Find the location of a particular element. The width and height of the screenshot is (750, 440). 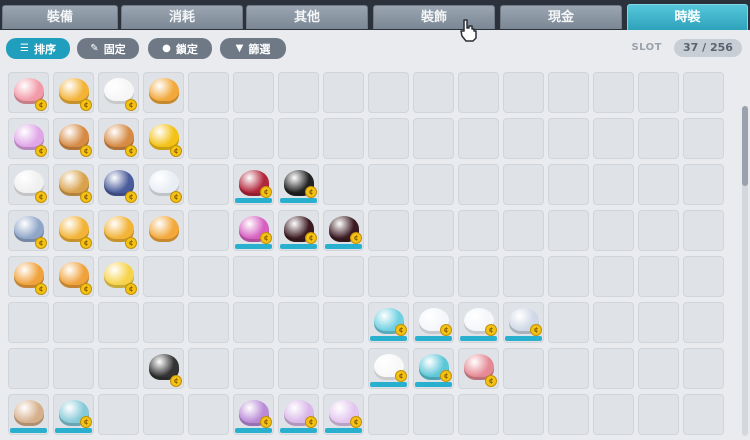

tab-consume: 消耗 is located at coordinates (182, 17).